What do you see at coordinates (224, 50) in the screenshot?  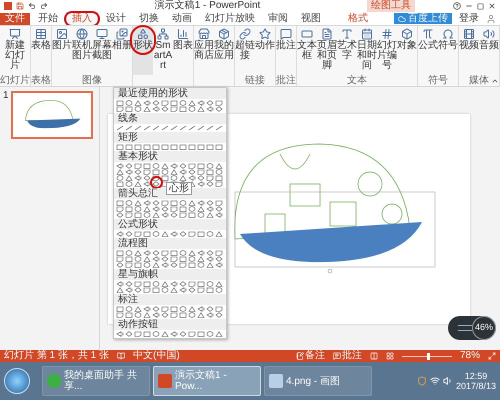 I see `ribbon-button: 我的应用` at bounding box center [224, 50].